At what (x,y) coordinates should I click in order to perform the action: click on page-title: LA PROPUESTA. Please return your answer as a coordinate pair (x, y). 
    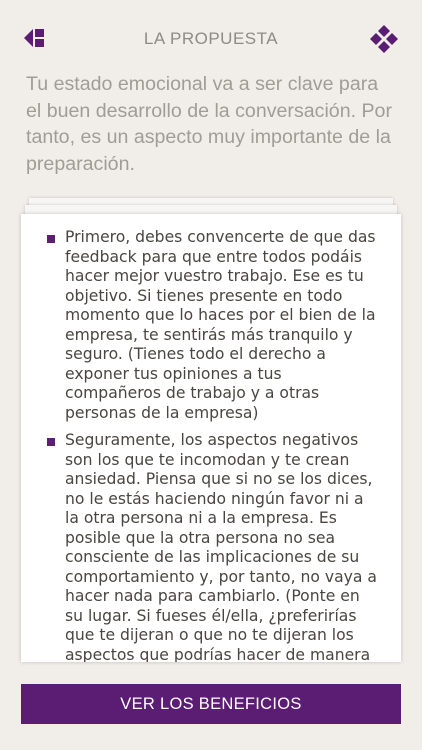
    Looking at the image, I should click on (211, 38).